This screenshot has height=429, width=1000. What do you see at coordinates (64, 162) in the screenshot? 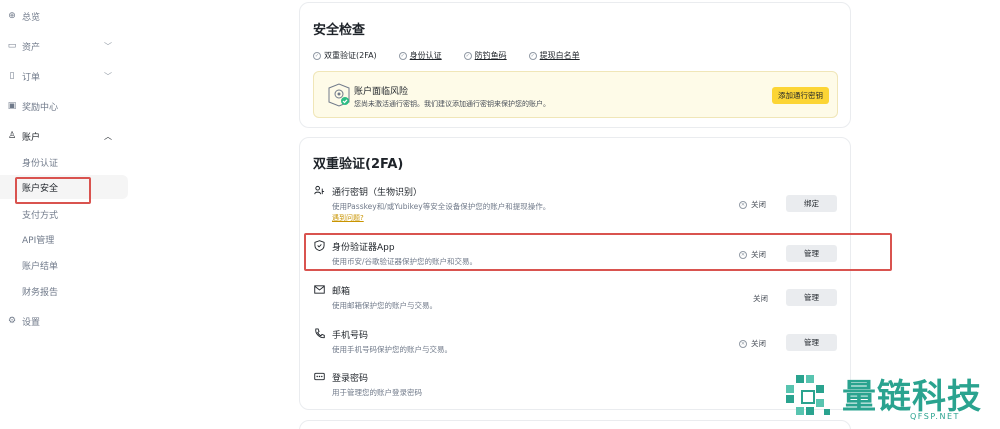
I see `sidebar-subitem-identity: 身份认证` at bounding box center [64, 162].